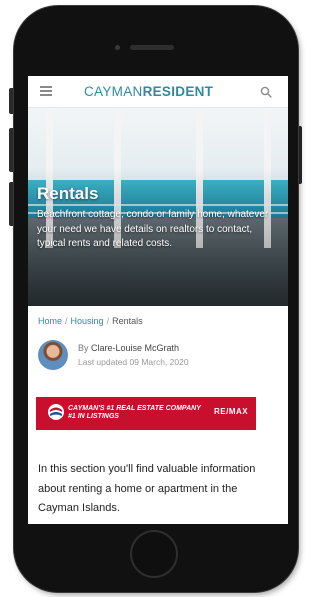 The image size is (320, 597). I want to click on ad-line1: CAYMAN'S #1 REAL ESTATE COMPANY, so click(134, 408).